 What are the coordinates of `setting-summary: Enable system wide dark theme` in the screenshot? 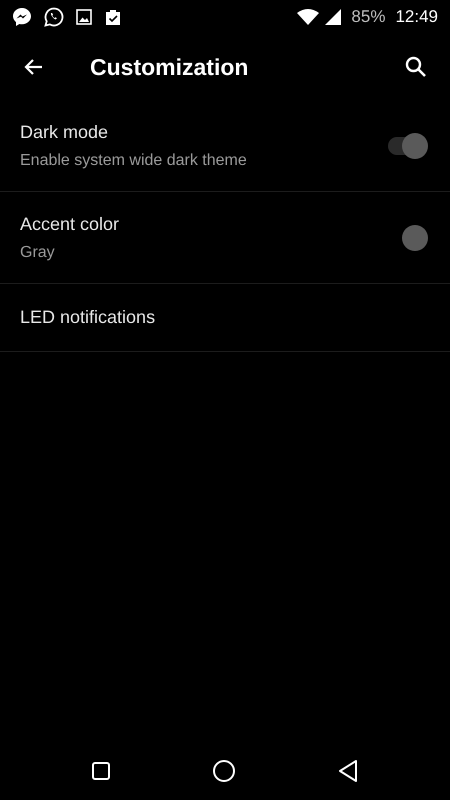 It's located at (133, 160).